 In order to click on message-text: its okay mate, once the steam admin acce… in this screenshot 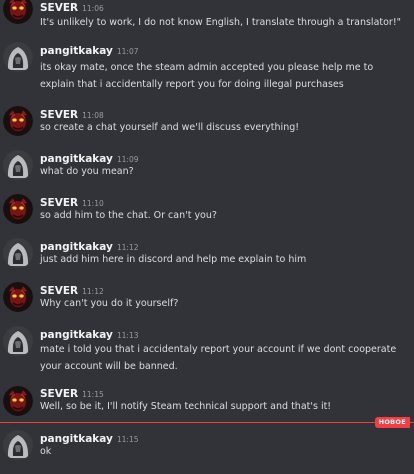, I will do `click(207, 76)`.